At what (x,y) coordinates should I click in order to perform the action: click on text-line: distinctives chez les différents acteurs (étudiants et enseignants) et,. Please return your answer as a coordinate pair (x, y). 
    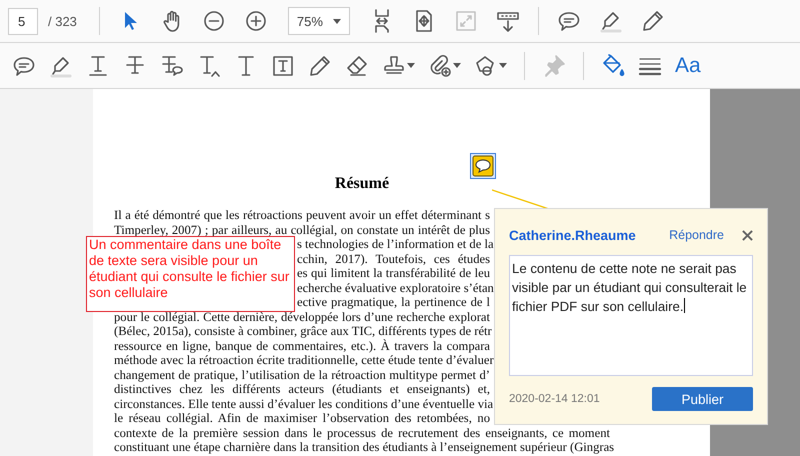
    Looking at the image, I should click on (302, 389).